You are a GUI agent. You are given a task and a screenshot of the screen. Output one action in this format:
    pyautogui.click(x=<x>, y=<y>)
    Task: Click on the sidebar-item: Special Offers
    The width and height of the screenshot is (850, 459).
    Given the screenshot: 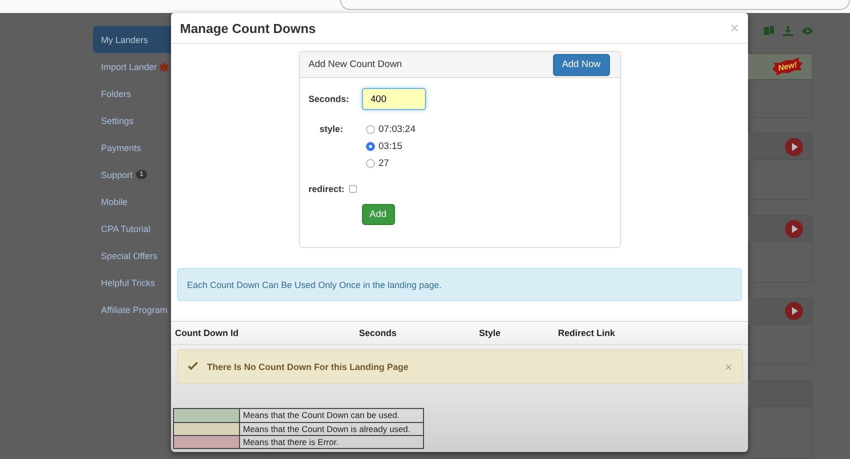 What is the action you would take?
    pyautogui.click(x=132, y=255)
    